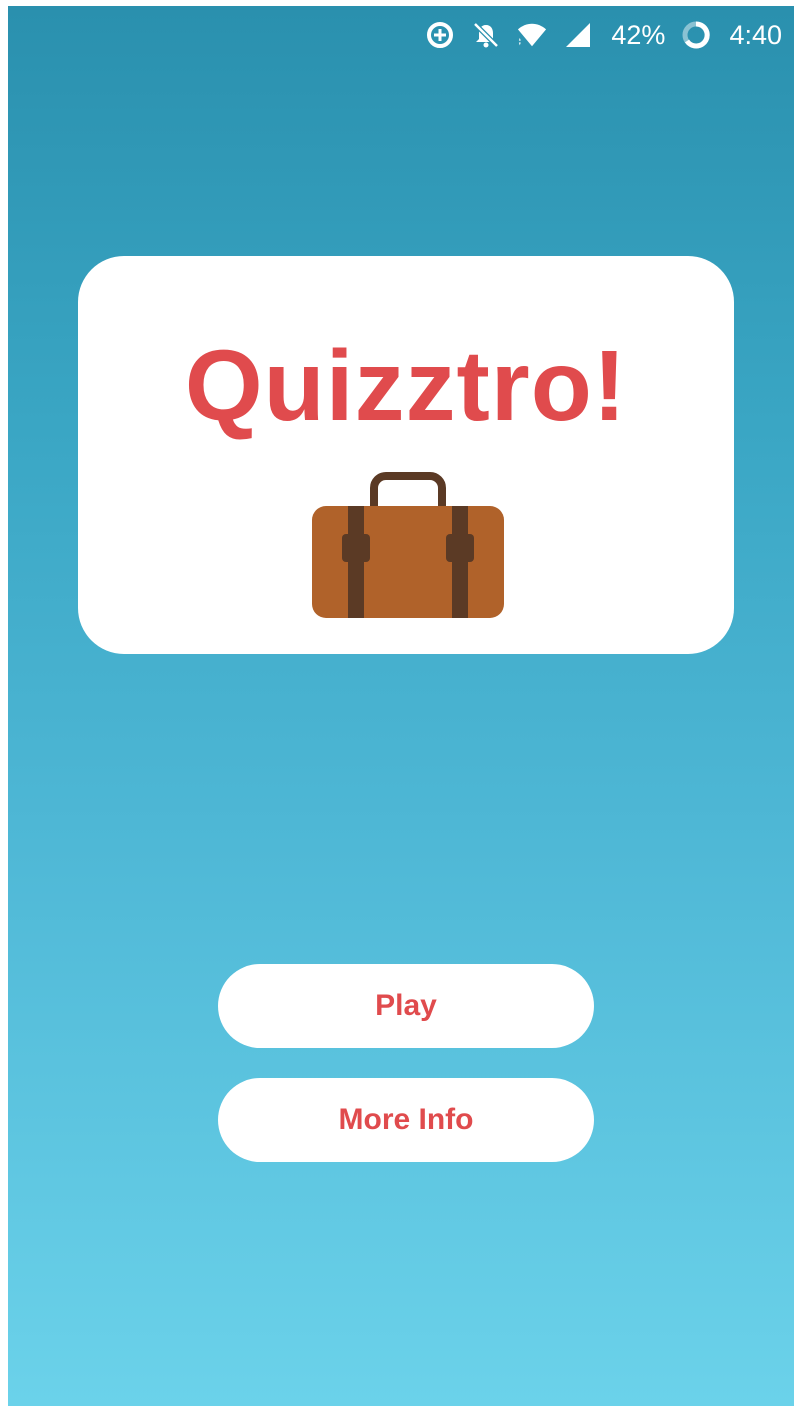 Image resolution: width=794 pixels, height=1412 pixels. Describe the element at coordinates (440, 35) in the screenshot. I see `data-saver-icon` at that location.